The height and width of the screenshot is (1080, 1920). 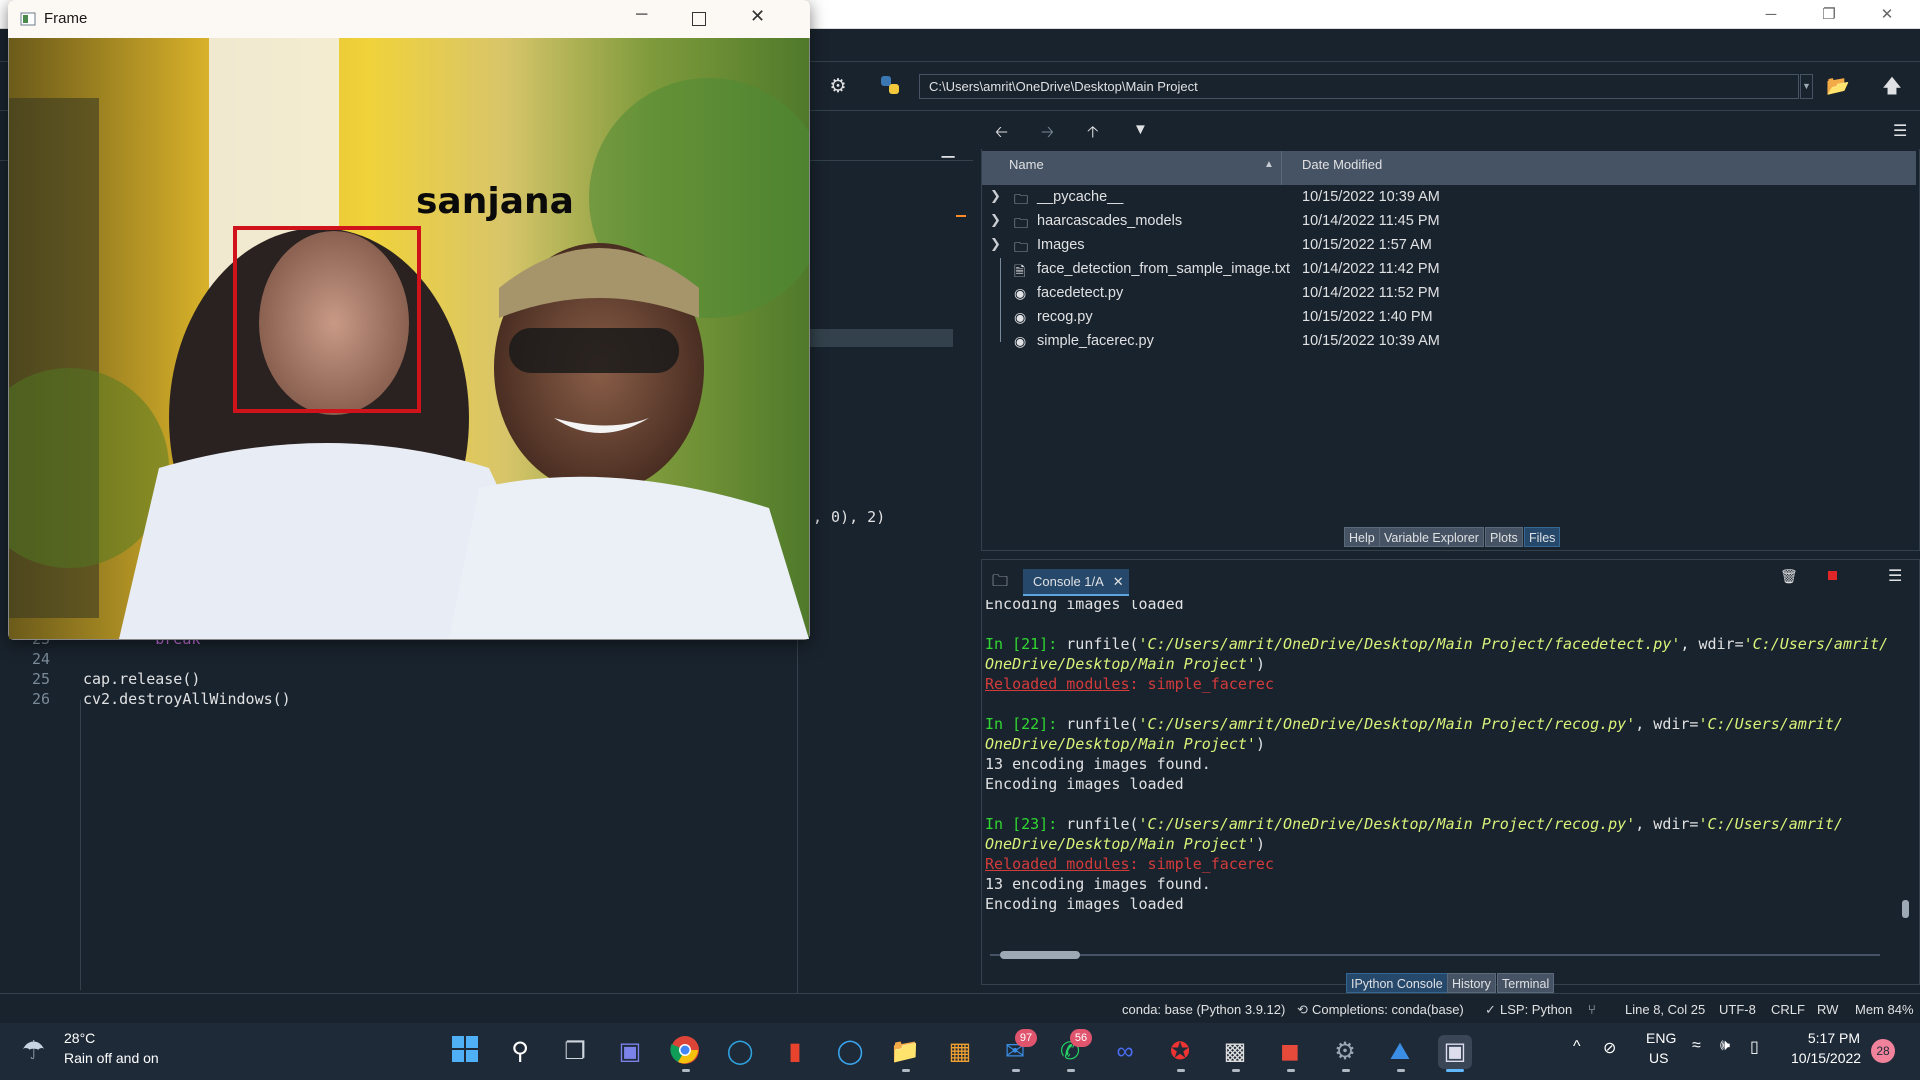 What do you see at coordinates (1887, 14) in the screenshot?
I see `spyder-close-button: ✕` at bounding box center [1887, 14].